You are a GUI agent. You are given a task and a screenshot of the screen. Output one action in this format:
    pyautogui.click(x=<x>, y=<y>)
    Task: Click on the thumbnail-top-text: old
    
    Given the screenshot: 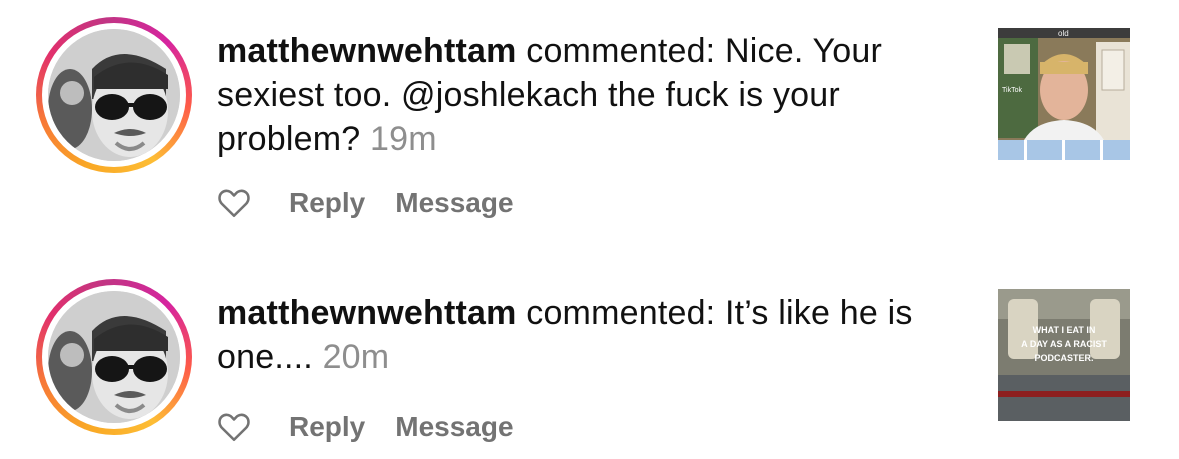 What is the action you would take?
    pyautogui.click(x=1063, y=33)
    